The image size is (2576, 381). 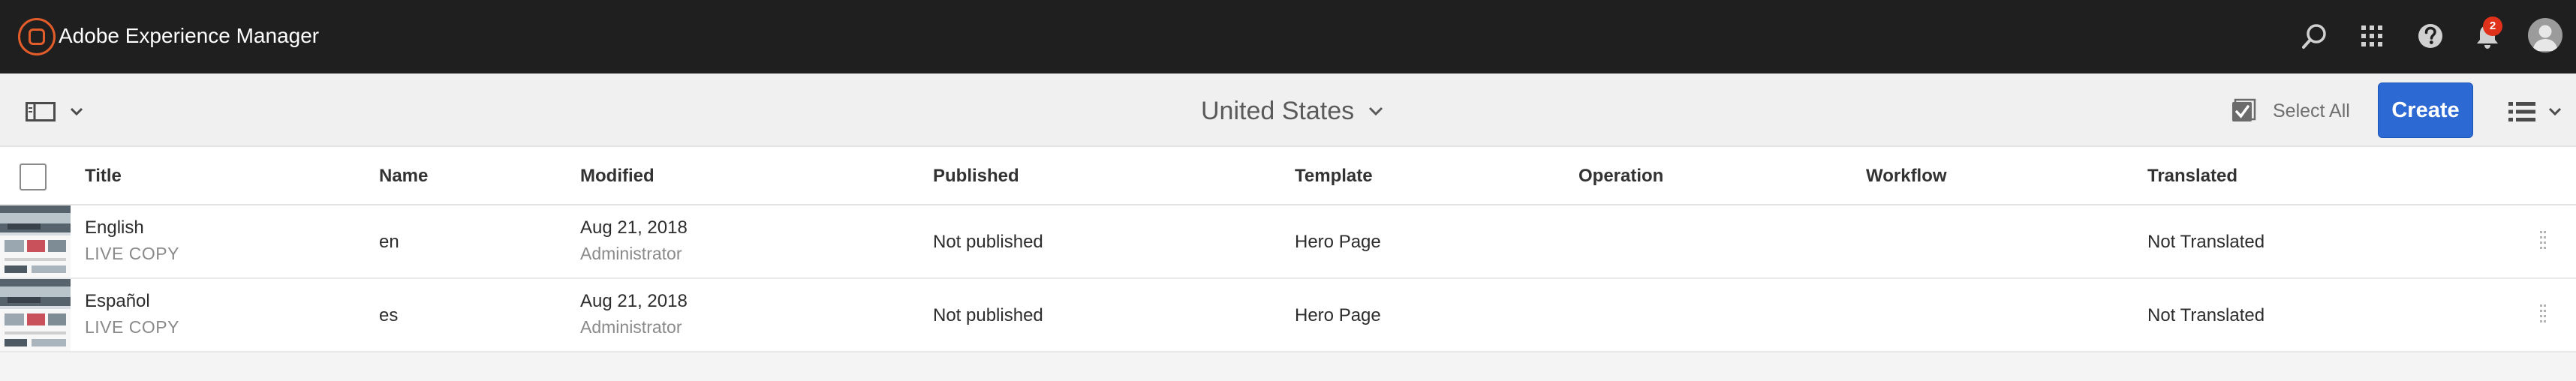 I want to click on apps-grid-icon, so click(x=2371, y=36).